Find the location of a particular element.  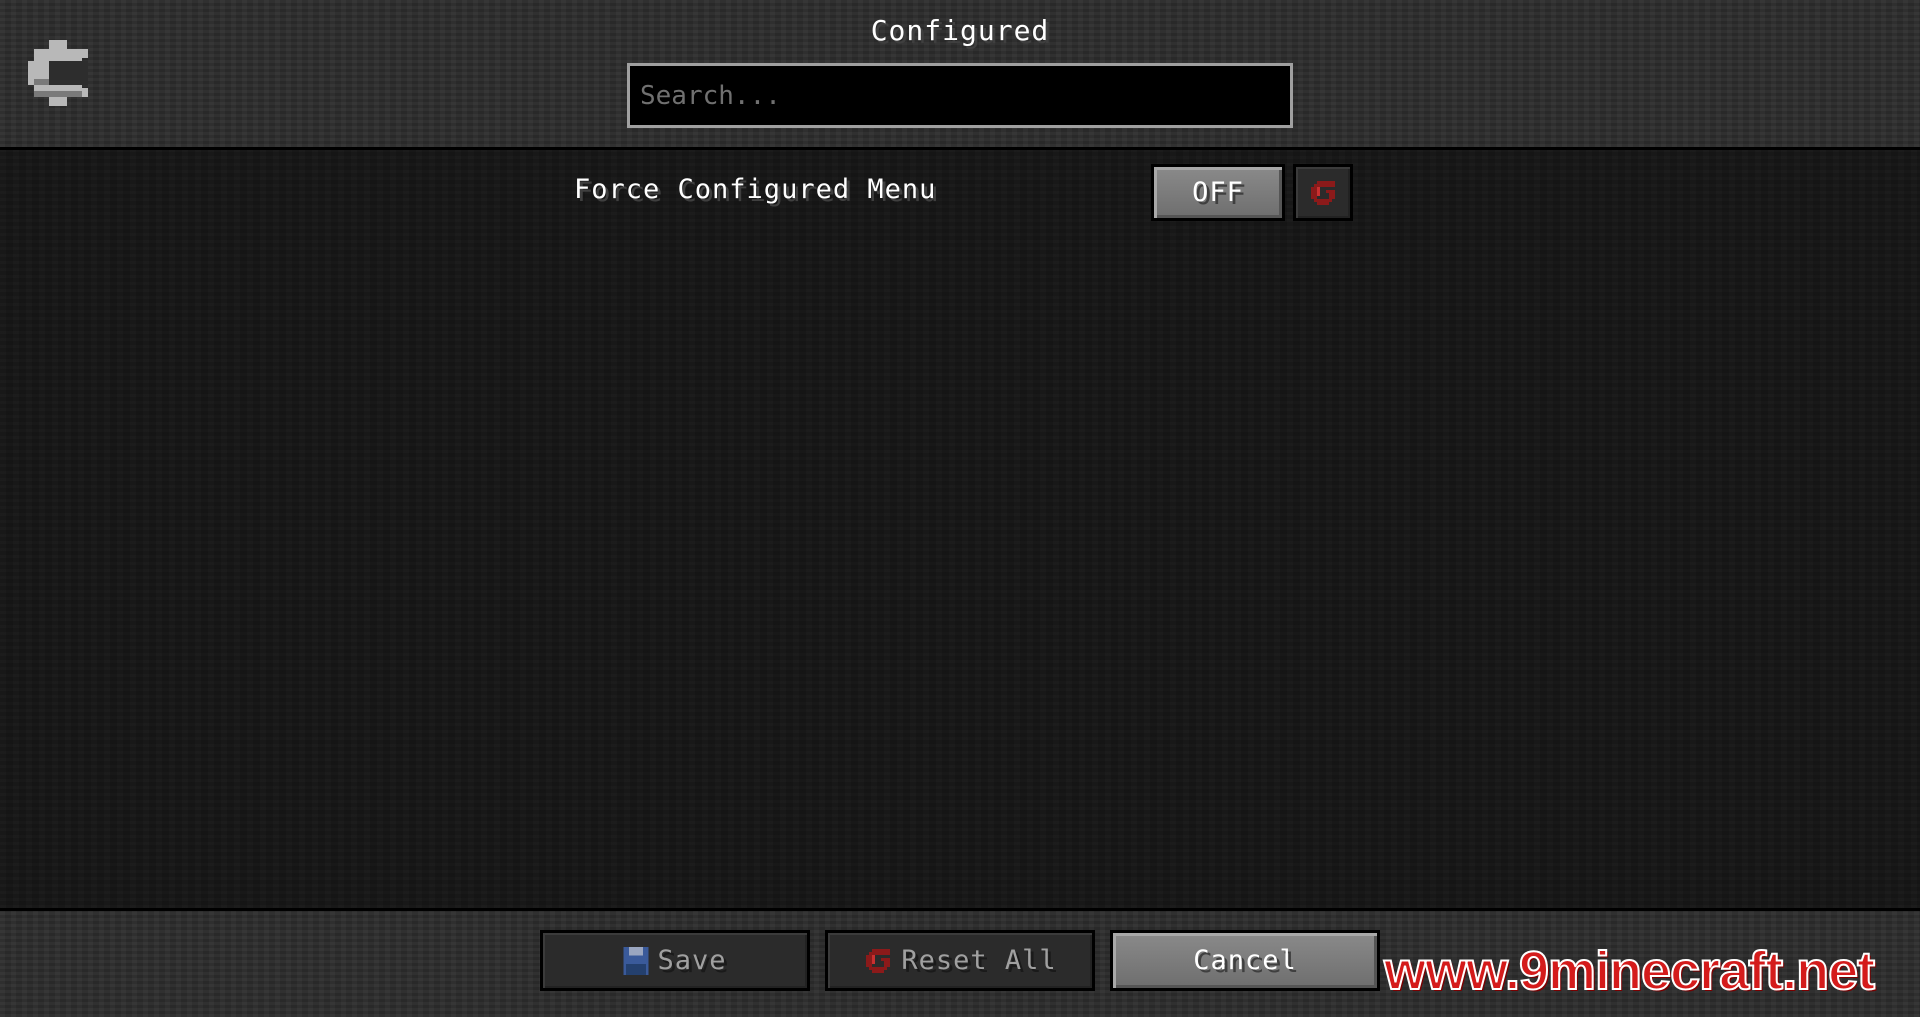

toggle-value: OFF is located at coordinates (1218, 192).